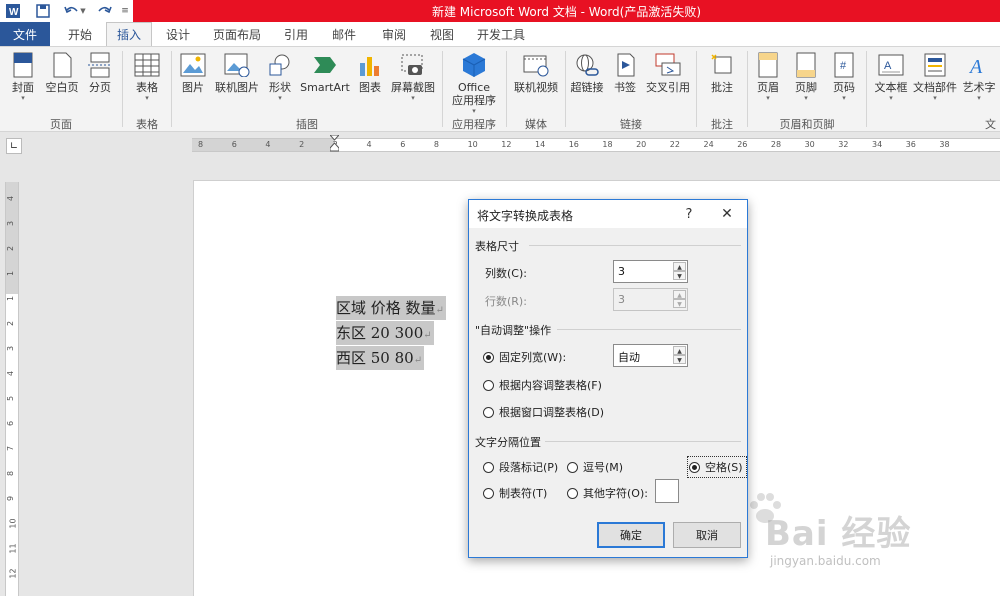 This screenshot has height=596, width=1000. I want to click on tab-insert: 插入, so click(129, 34).